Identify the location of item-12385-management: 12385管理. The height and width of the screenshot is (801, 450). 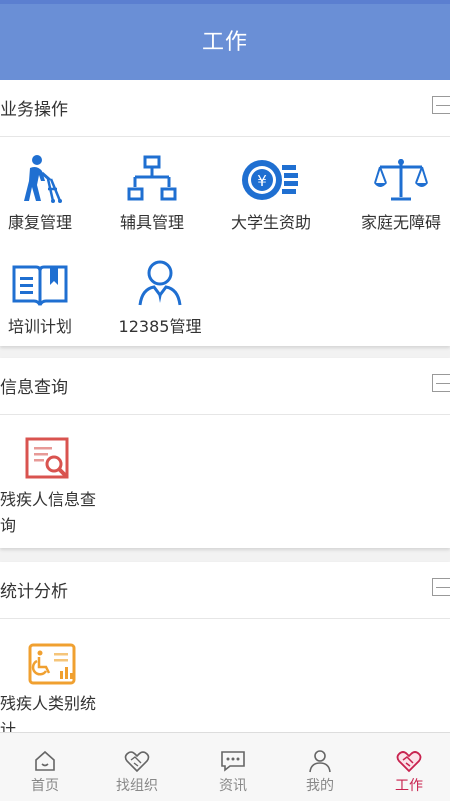
(160, 296).